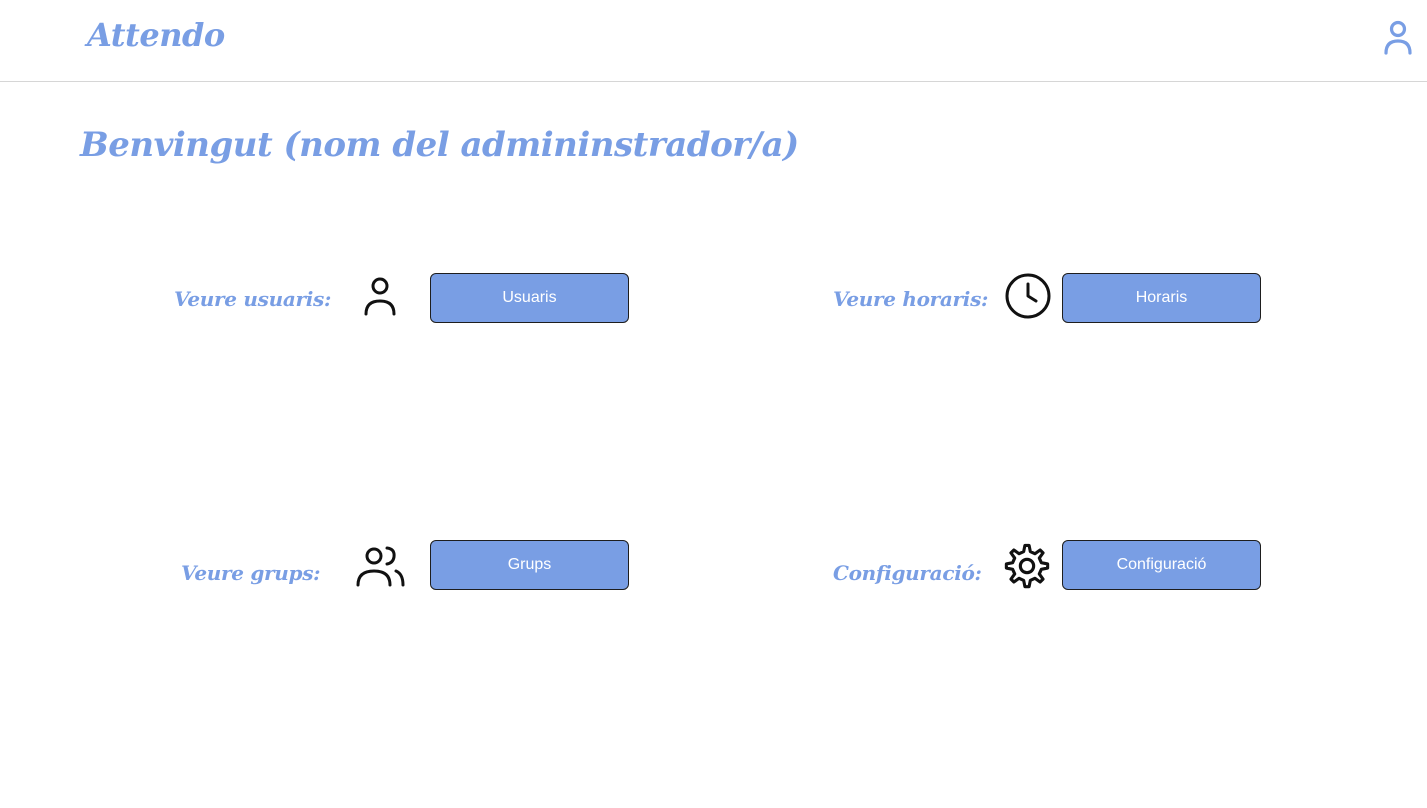 This screenshot has height=808, width=1427. I want to click on schedules-label: Veure horaris:, so click(911, 299).